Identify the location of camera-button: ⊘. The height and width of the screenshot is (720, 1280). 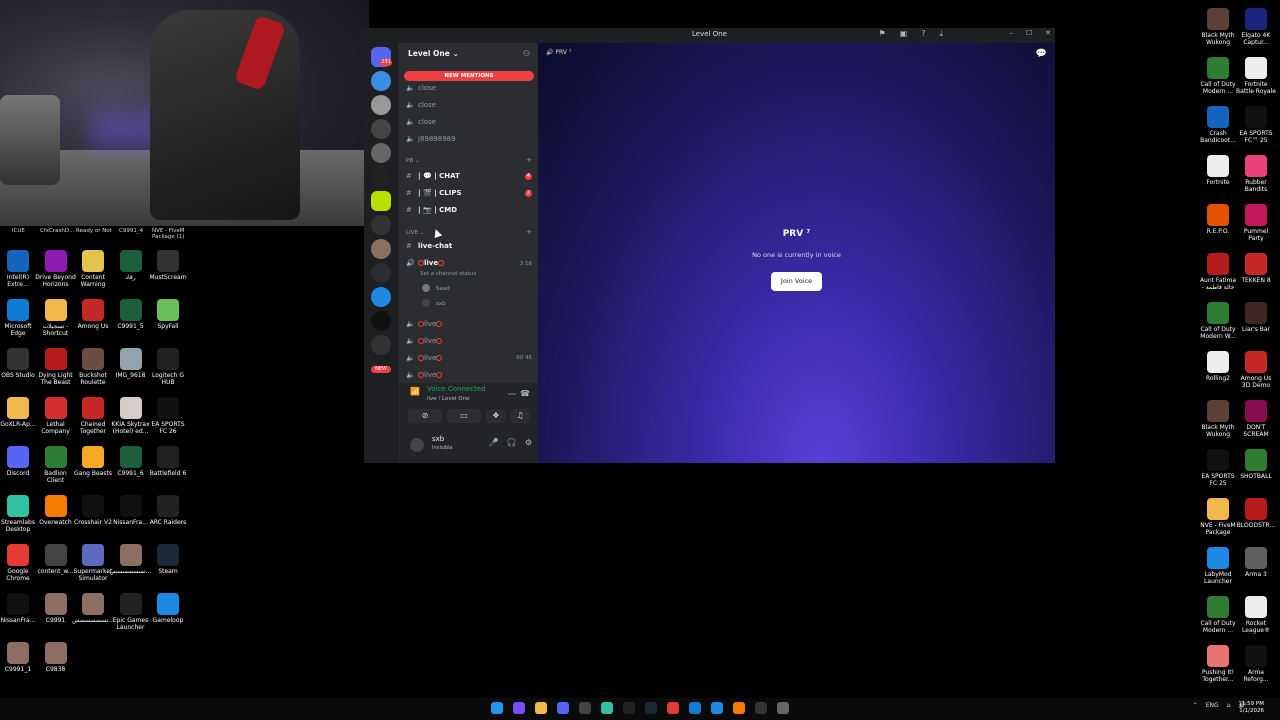
(425, 416).